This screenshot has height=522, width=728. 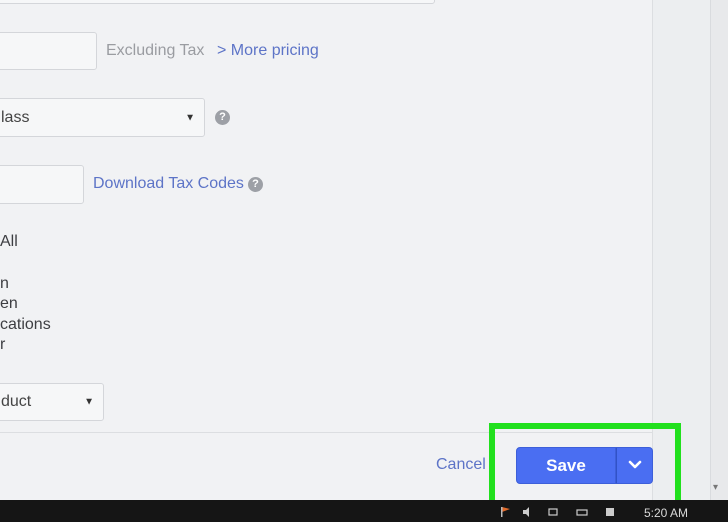 I want to click on visibility-option: cations, so click(x=25, y=325).